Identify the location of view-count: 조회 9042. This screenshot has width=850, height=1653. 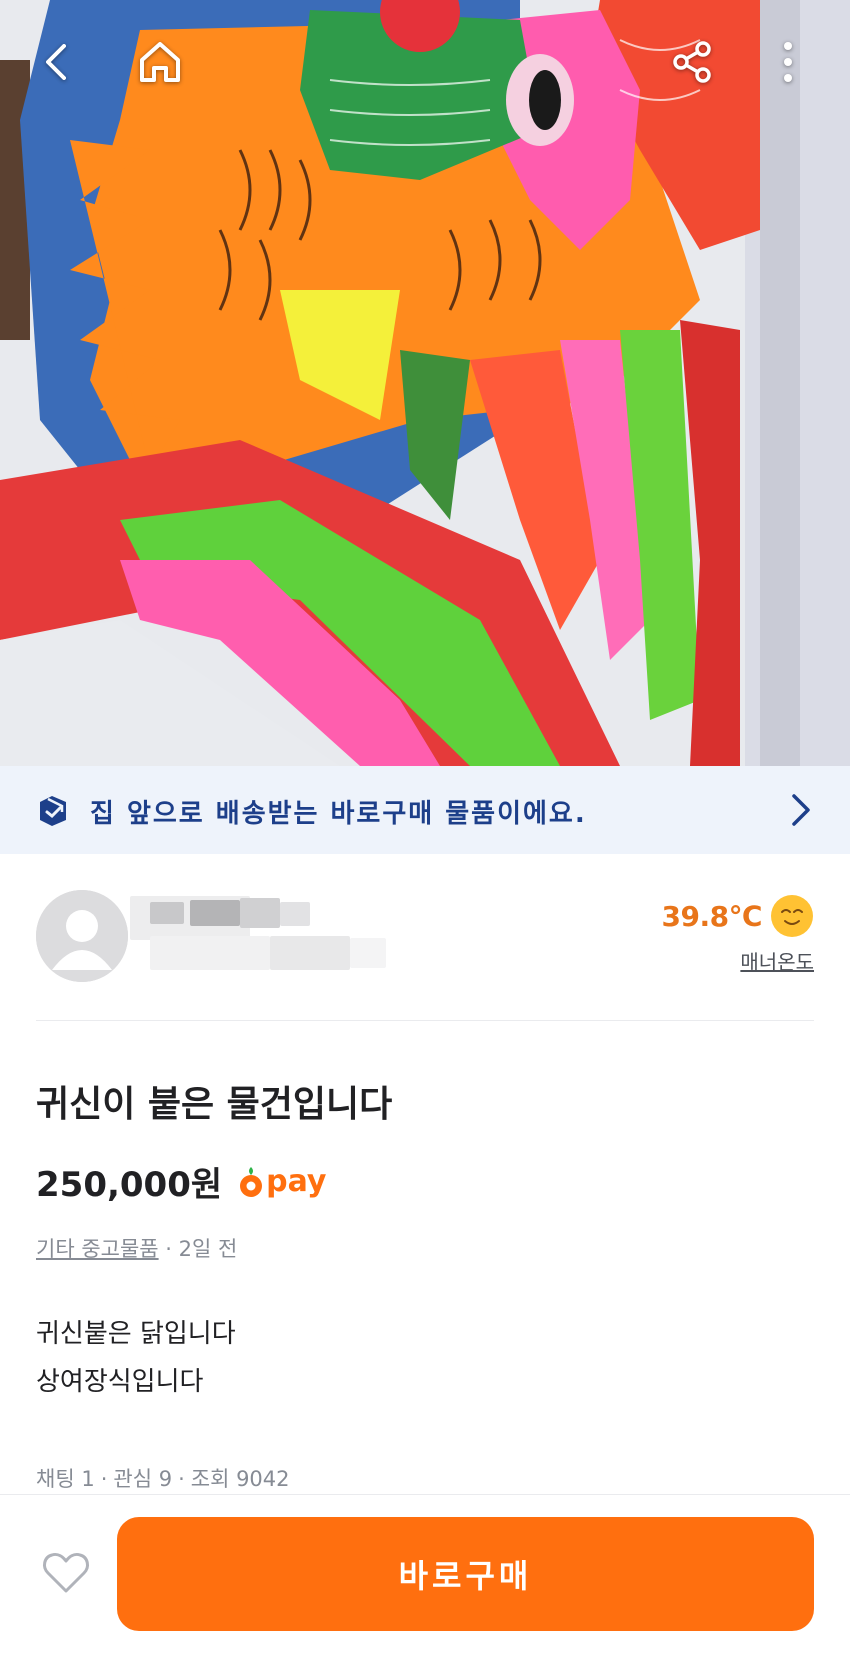
(240, 1479).